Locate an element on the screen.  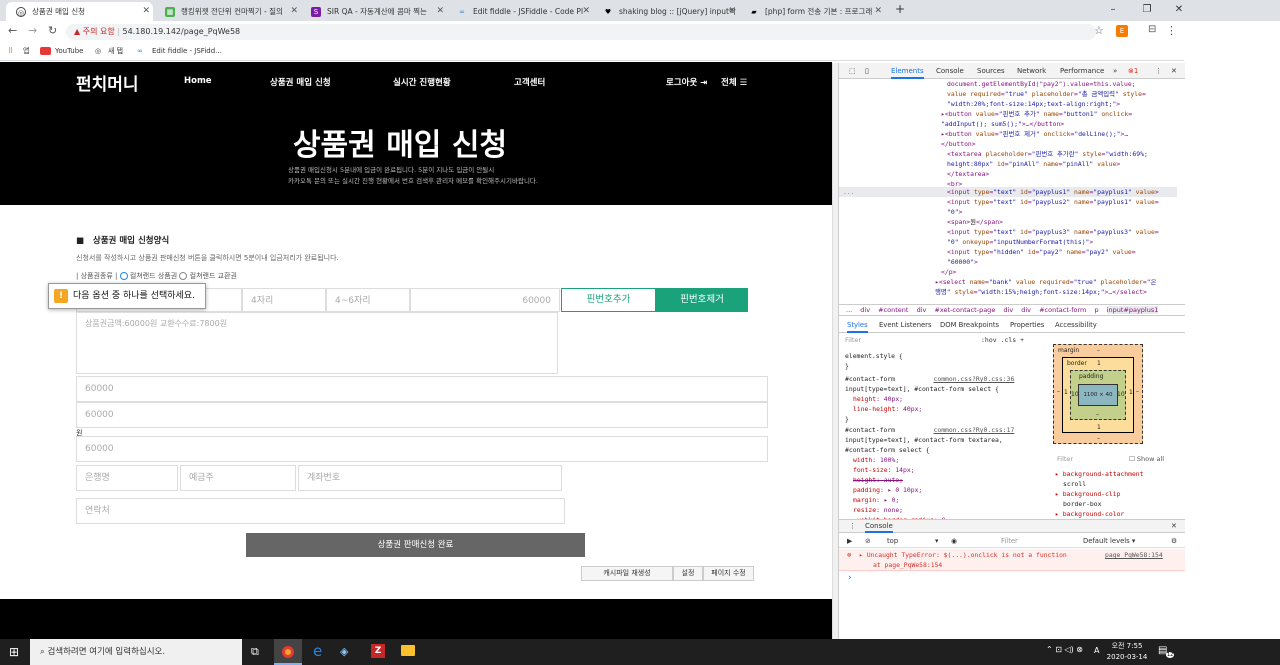
error-location: at page_PqWe58:154 is located at coordinates (907, 565).